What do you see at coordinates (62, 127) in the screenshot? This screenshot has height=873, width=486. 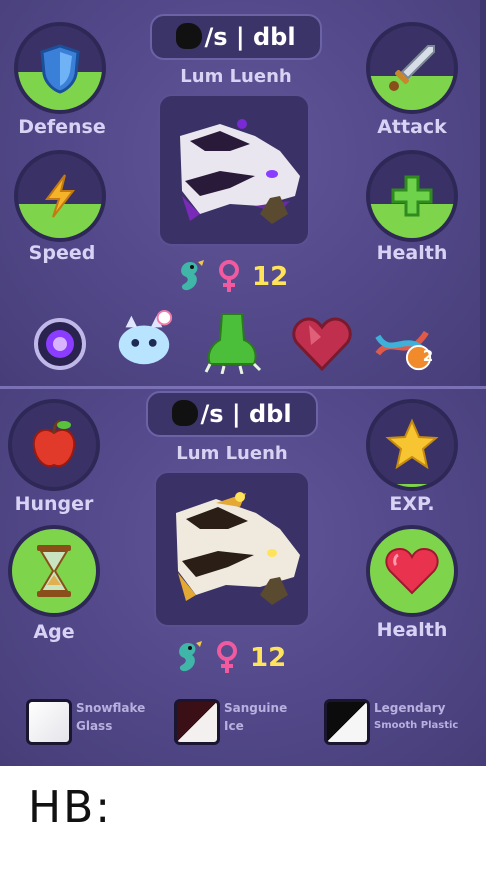 I see `defense-label: Defense` at bounding box center [62, 127].